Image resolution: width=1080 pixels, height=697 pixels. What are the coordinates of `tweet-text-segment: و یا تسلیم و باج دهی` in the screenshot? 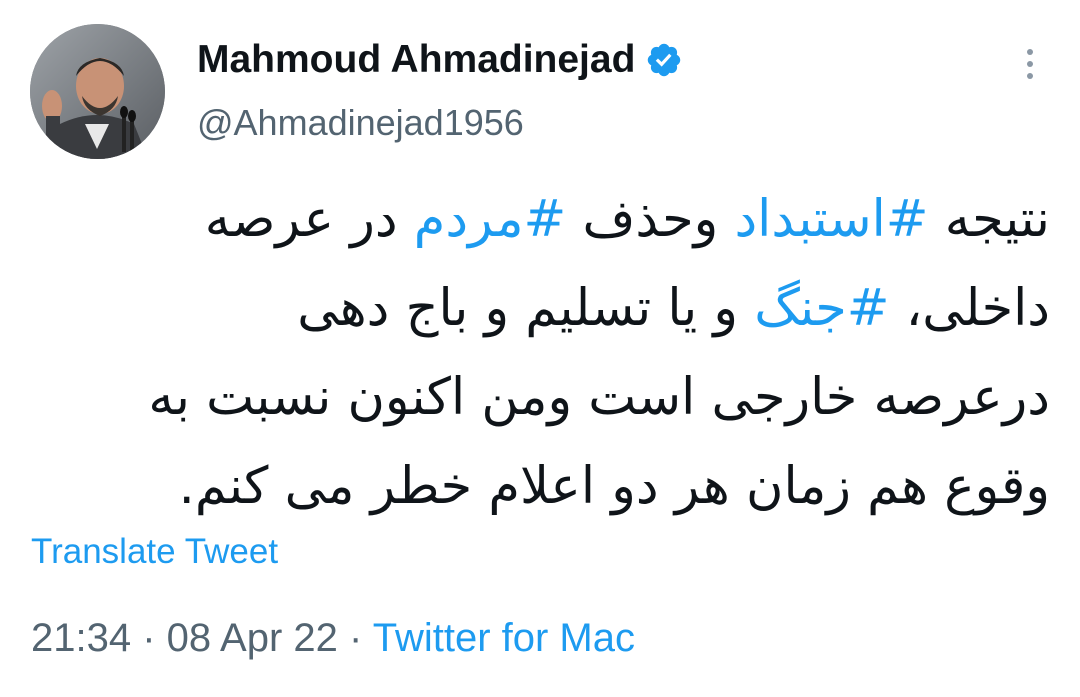 It's located at (526, 308).